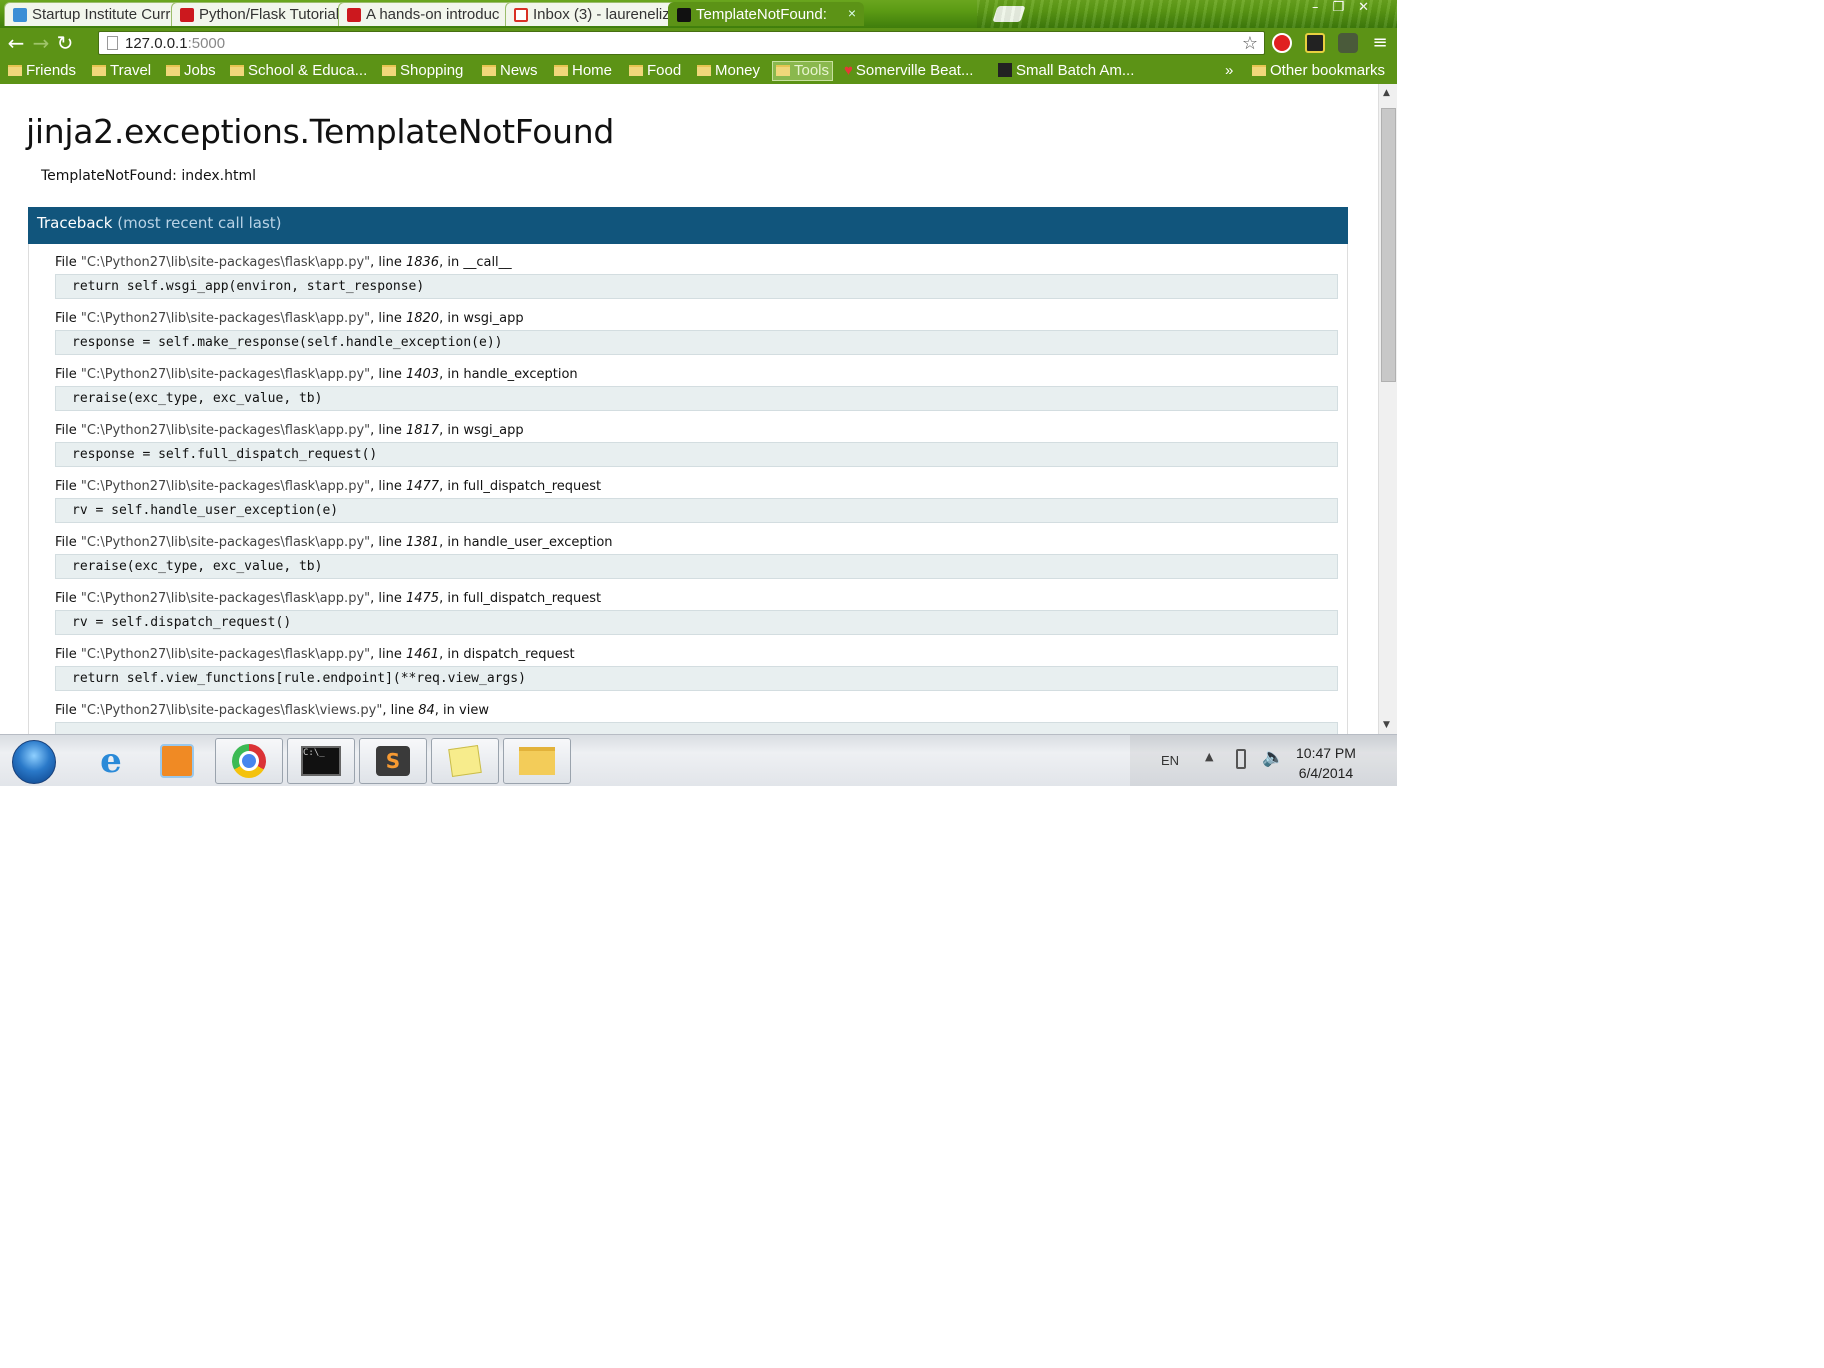 The image size is (1824, 1368). Describe the element at coordinates (583, 71) in the screenshot. I see `bookmark-home: Home` at that location.